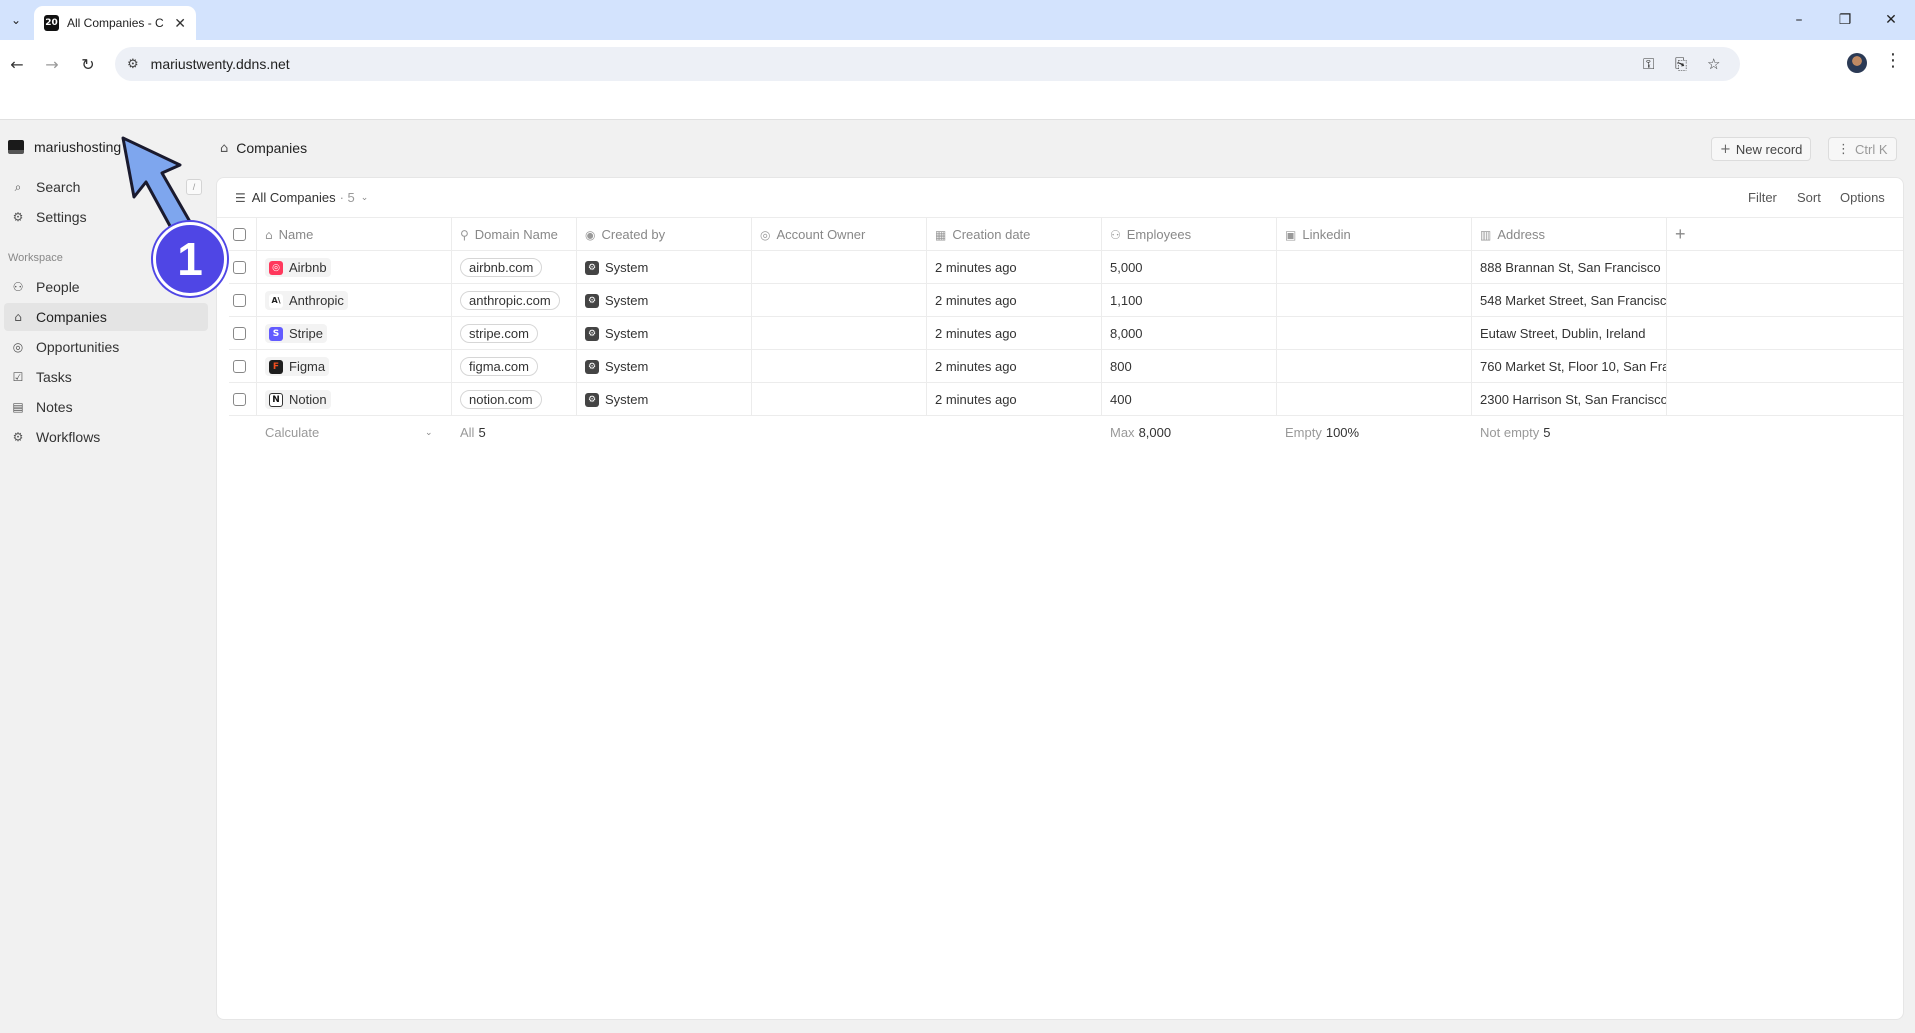  What do you see at coordinates (1862, 197) in the screenshot?
I see `options-button: Options` at bounding box center [1862, 197].